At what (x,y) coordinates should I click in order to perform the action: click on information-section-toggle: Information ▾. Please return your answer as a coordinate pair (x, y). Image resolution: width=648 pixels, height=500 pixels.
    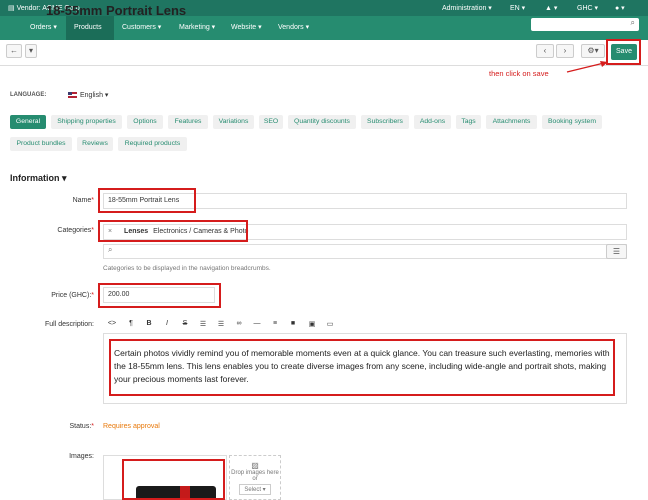
    Looking at the image, I should click on (38, 178).